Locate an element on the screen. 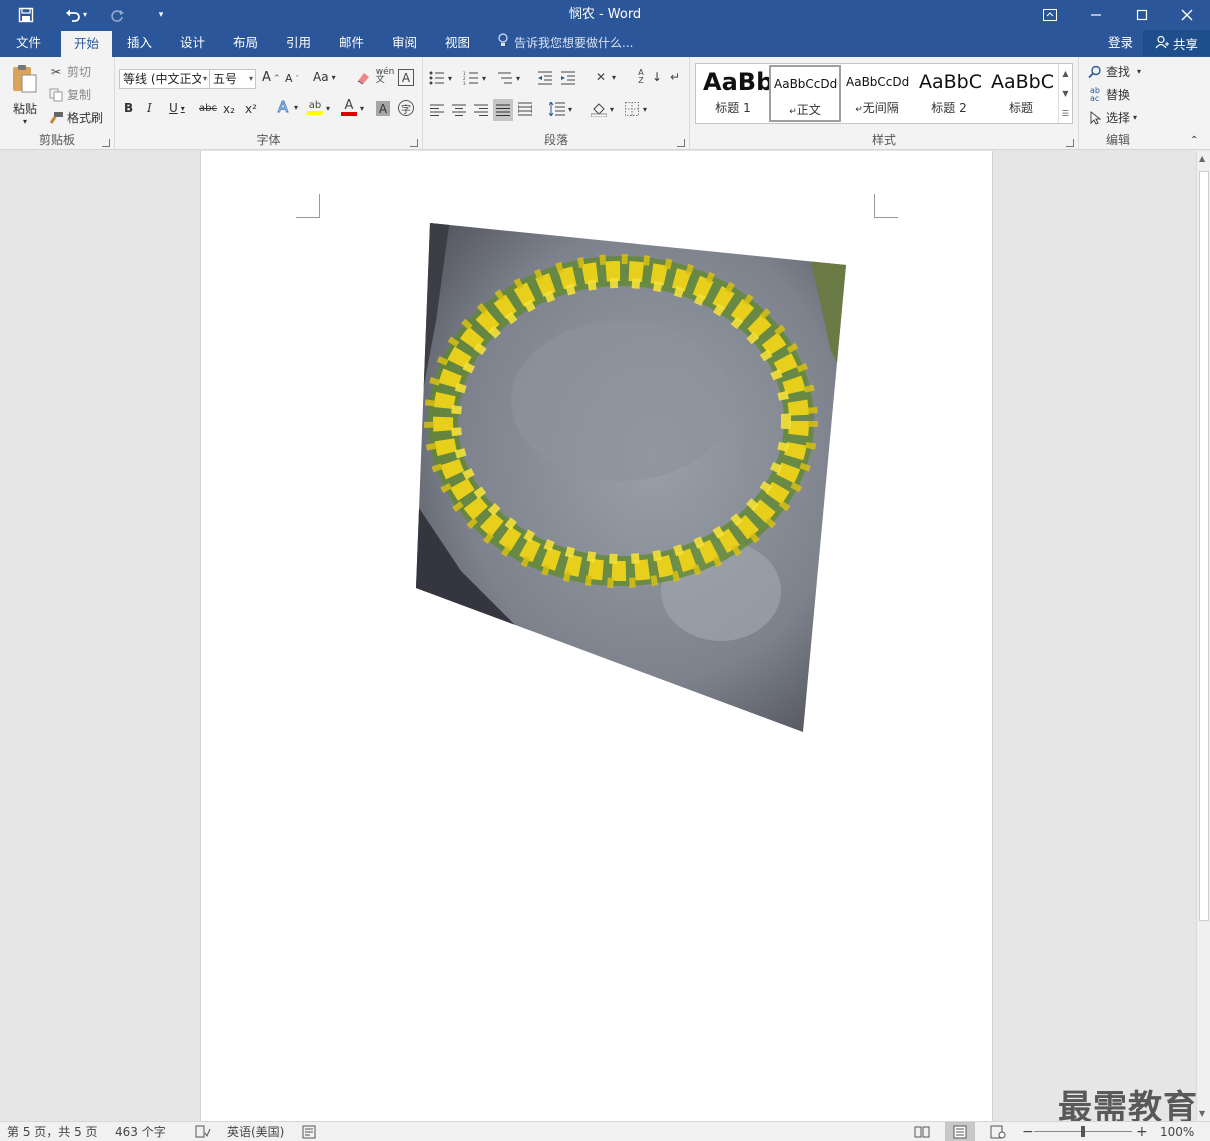 This screenshot has height=1141, width=1210. borders-button: ▾ is located at coordinates (635, 109).